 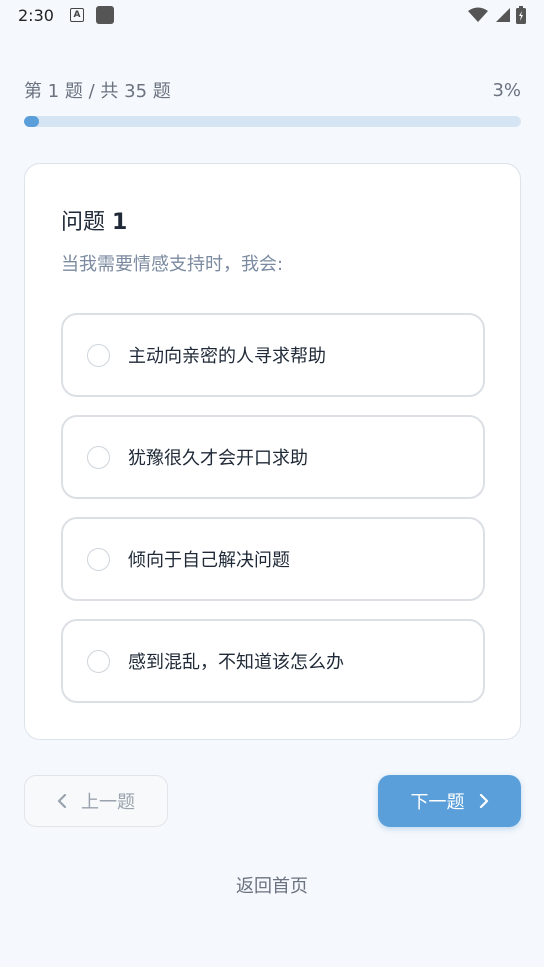 I want to click on notification-square-icon, so click(x=104, y=15).